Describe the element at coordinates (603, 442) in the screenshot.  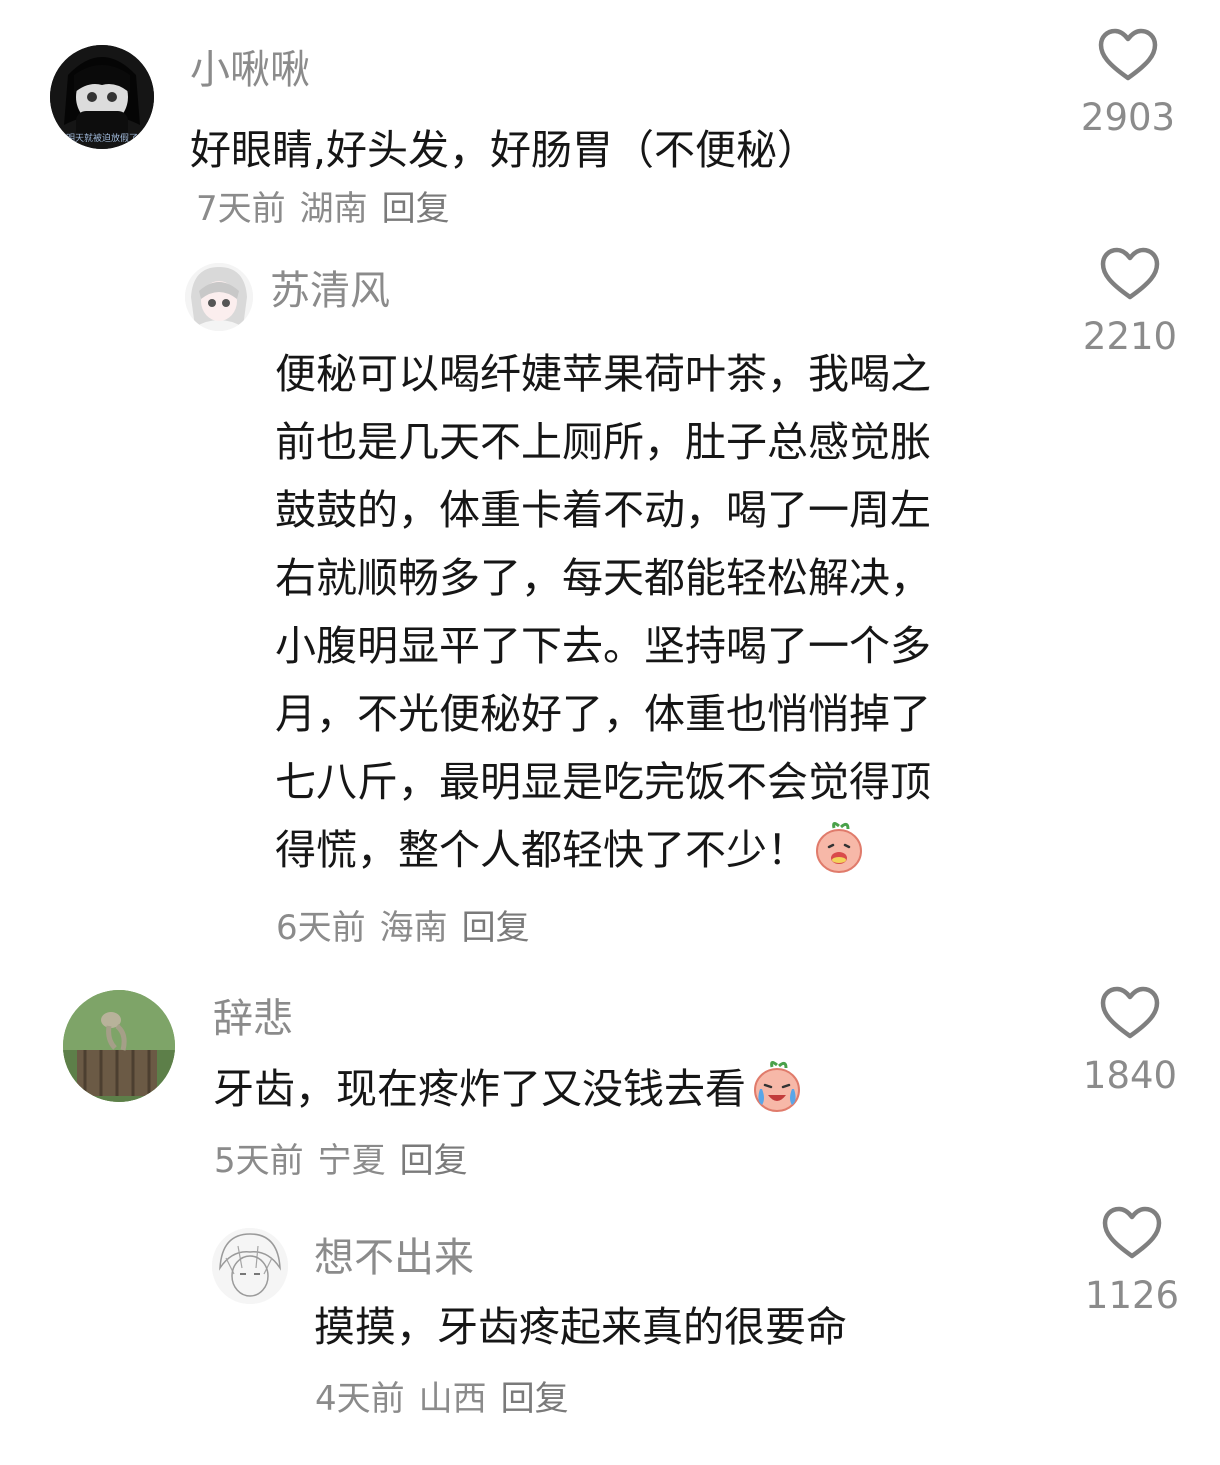
I see `comment-text-line: 前也是几天不上厕所，肚子总感觉胀` at that location.